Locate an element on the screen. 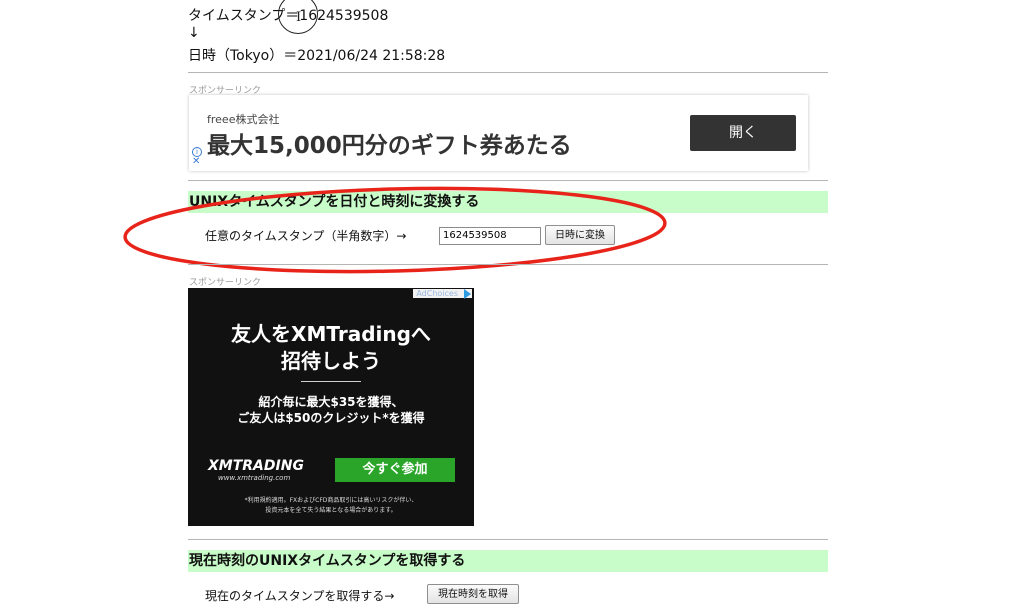  adchoices-icon is located at coordinates (467, 294).